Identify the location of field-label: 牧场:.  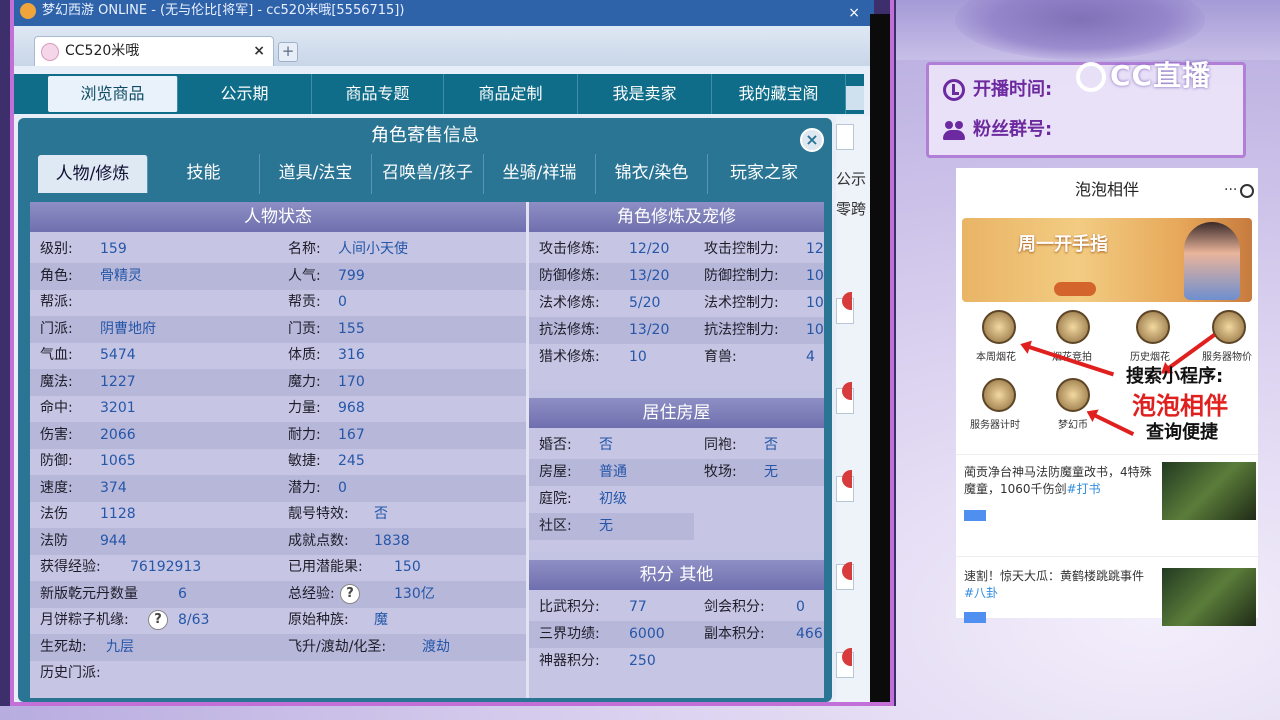
(720, 472).